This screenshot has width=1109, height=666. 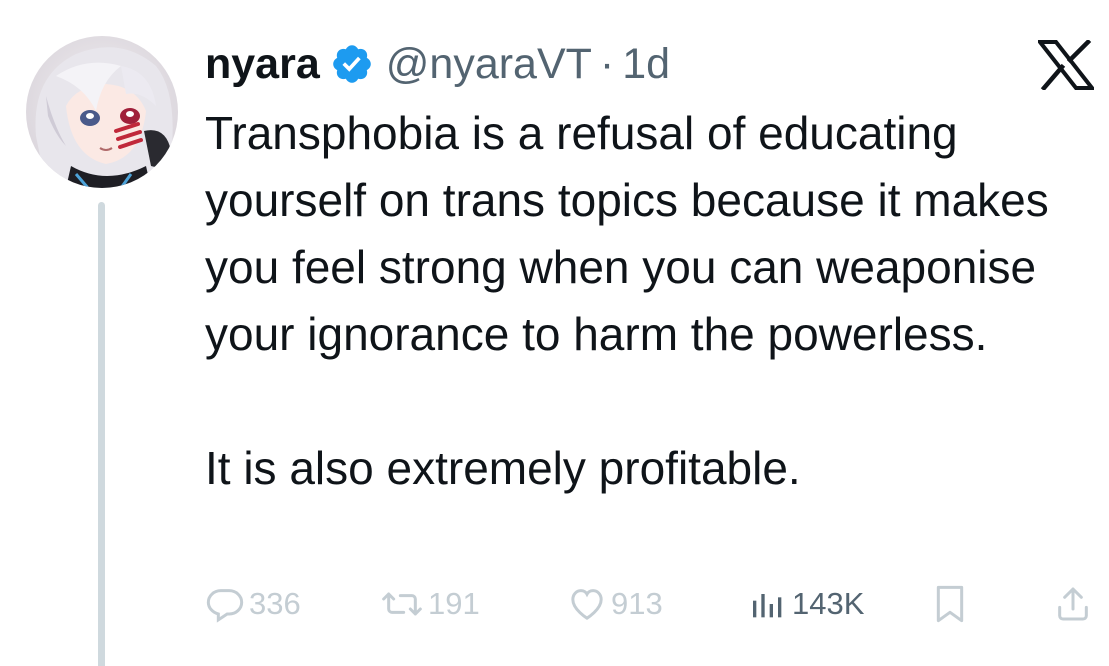 What do you see at coordinates (225, 604) in the screenshot?
I see `reply-icon` at bounding box center [225, 604].